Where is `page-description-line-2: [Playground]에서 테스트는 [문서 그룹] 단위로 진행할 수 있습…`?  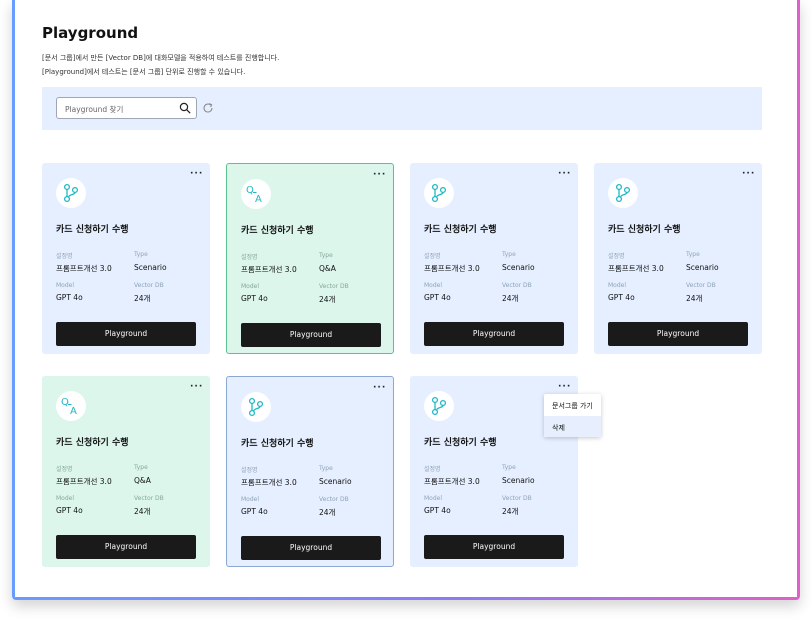
page-description-line-2: [Playground]에서 테스트는 [문서 그룹] 단위로 진행할 수 있습… is located at coordinates (144, 72).